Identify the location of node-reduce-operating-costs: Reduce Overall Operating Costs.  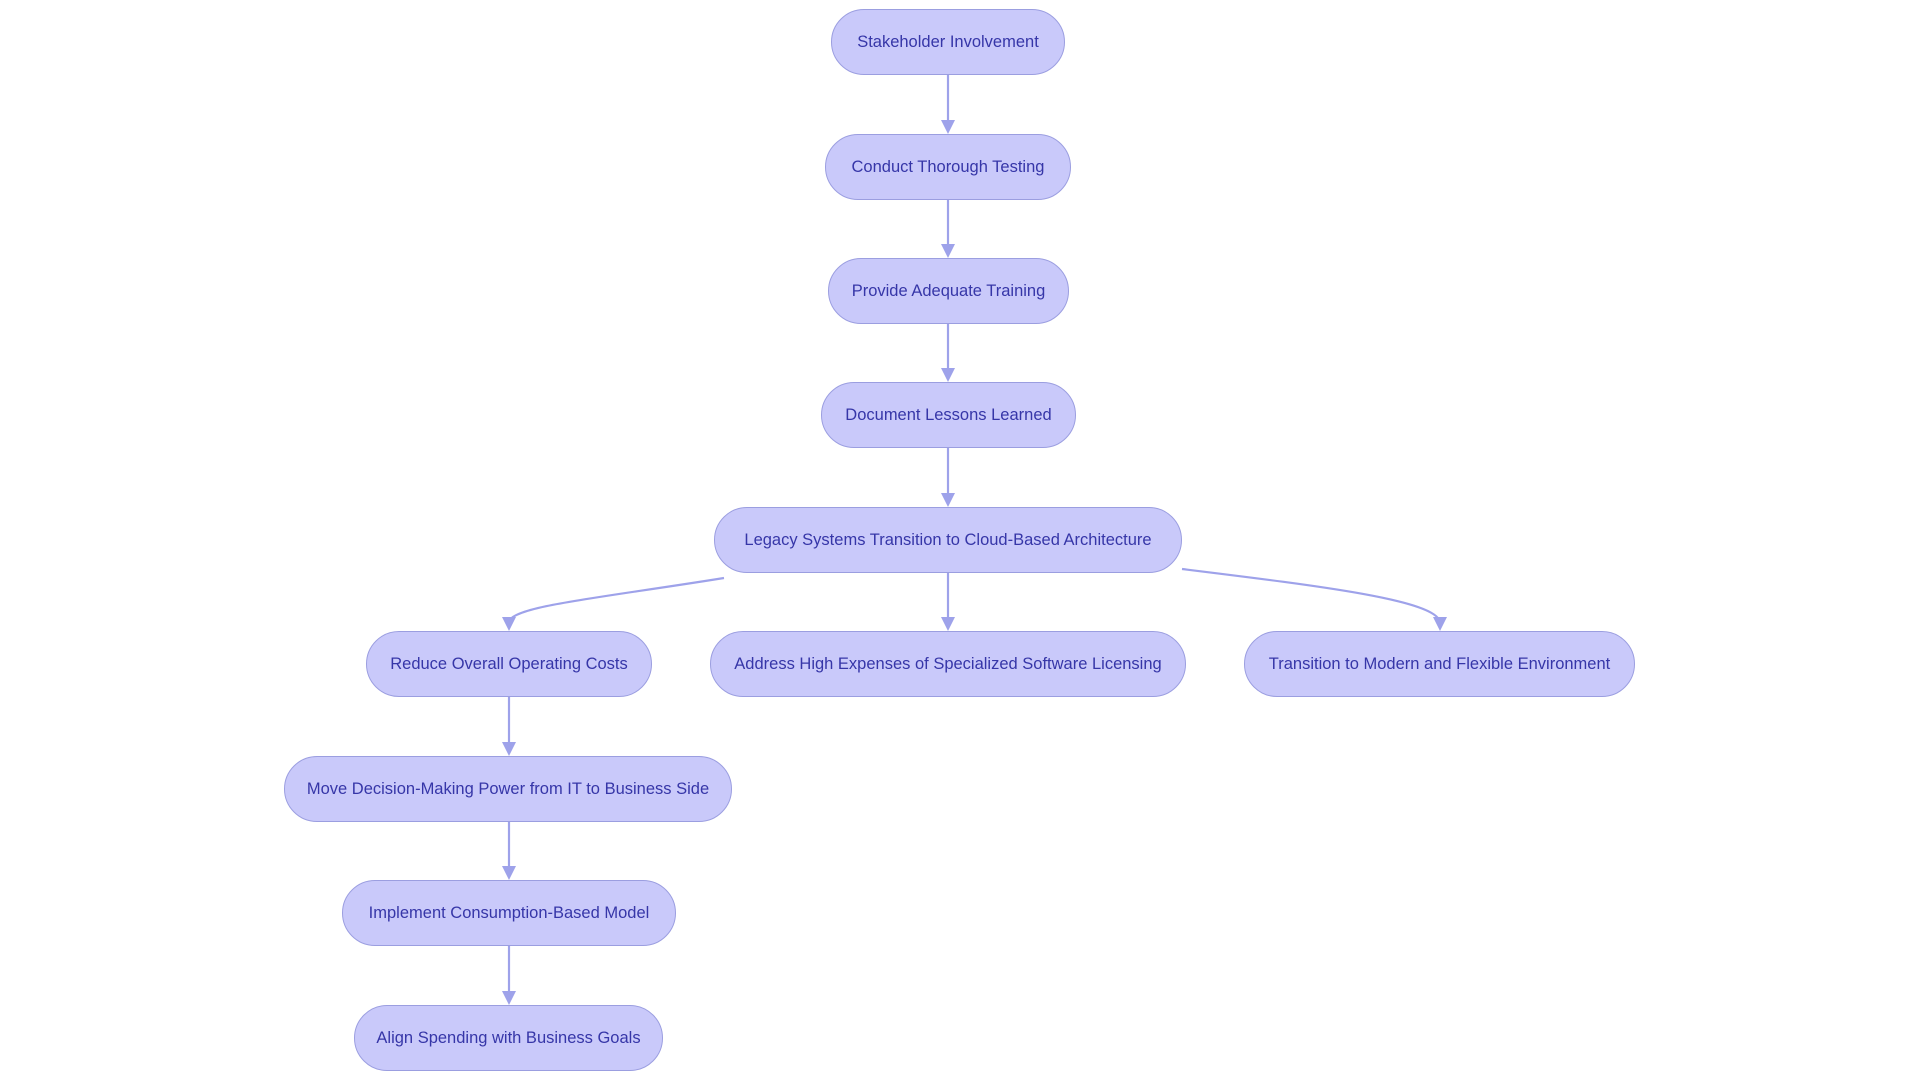
(509, 664).